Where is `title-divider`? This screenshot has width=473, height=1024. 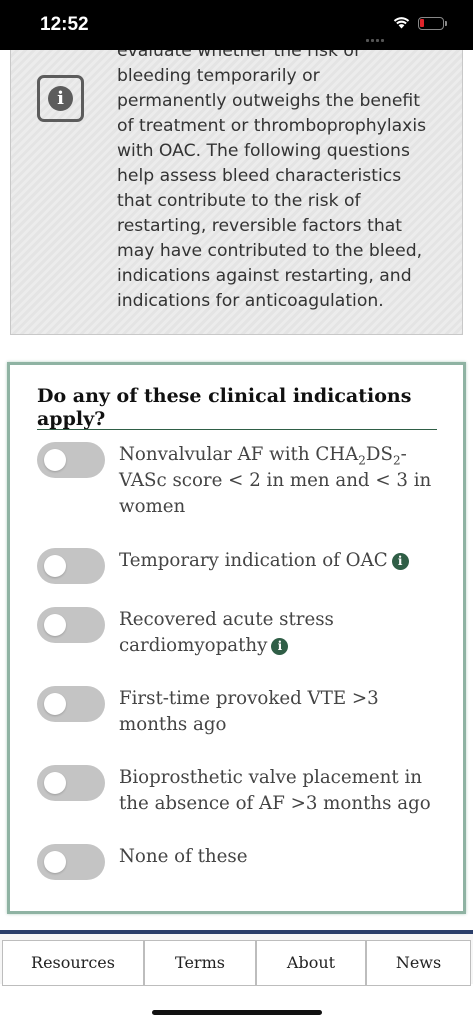
title-divider is located at coordinates (237, 429).